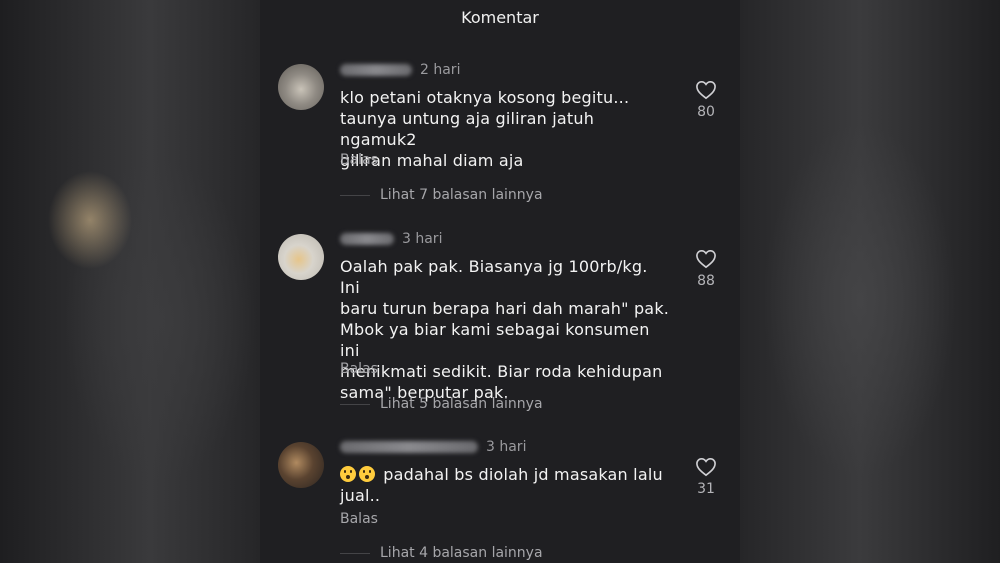 This screenshot has width=1000, height=563. I want to click on like-count: 31, so click(706, 489).